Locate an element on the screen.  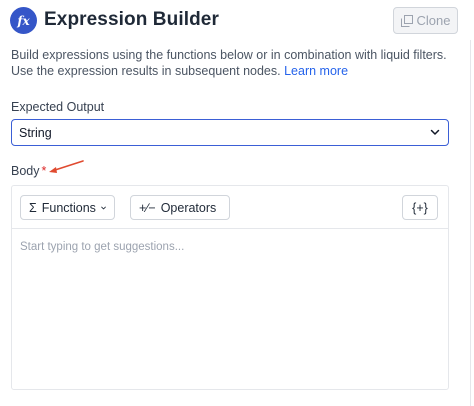
expected-output-value: String is located at coordinates (35, 132).